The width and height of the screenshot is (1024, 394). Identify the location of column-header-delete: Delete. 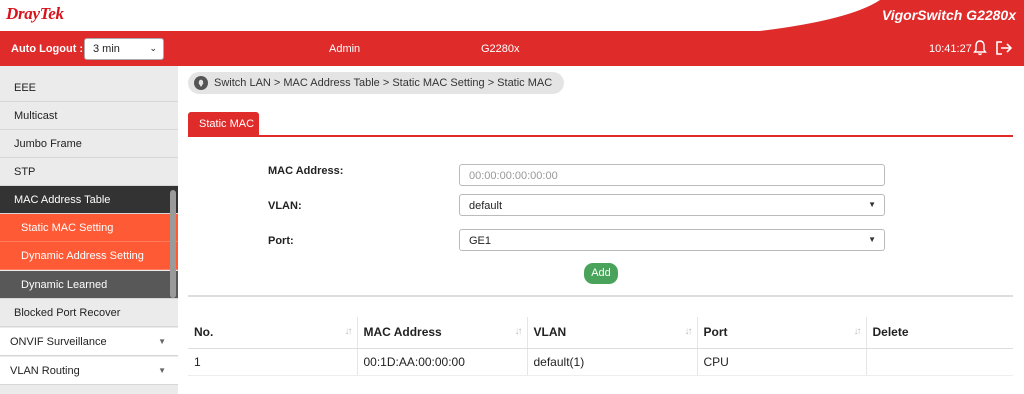
(939, 333).